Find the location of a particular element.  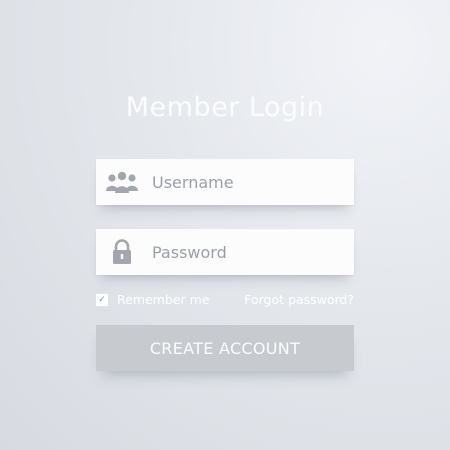

page-title: Member Login is located at coordinates (225, 107).